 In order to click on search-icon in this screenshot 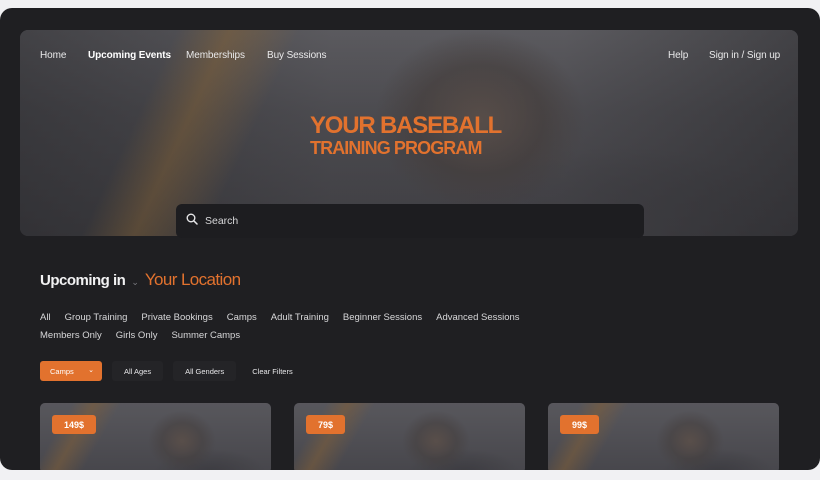, I will do `click(192, 221)`.